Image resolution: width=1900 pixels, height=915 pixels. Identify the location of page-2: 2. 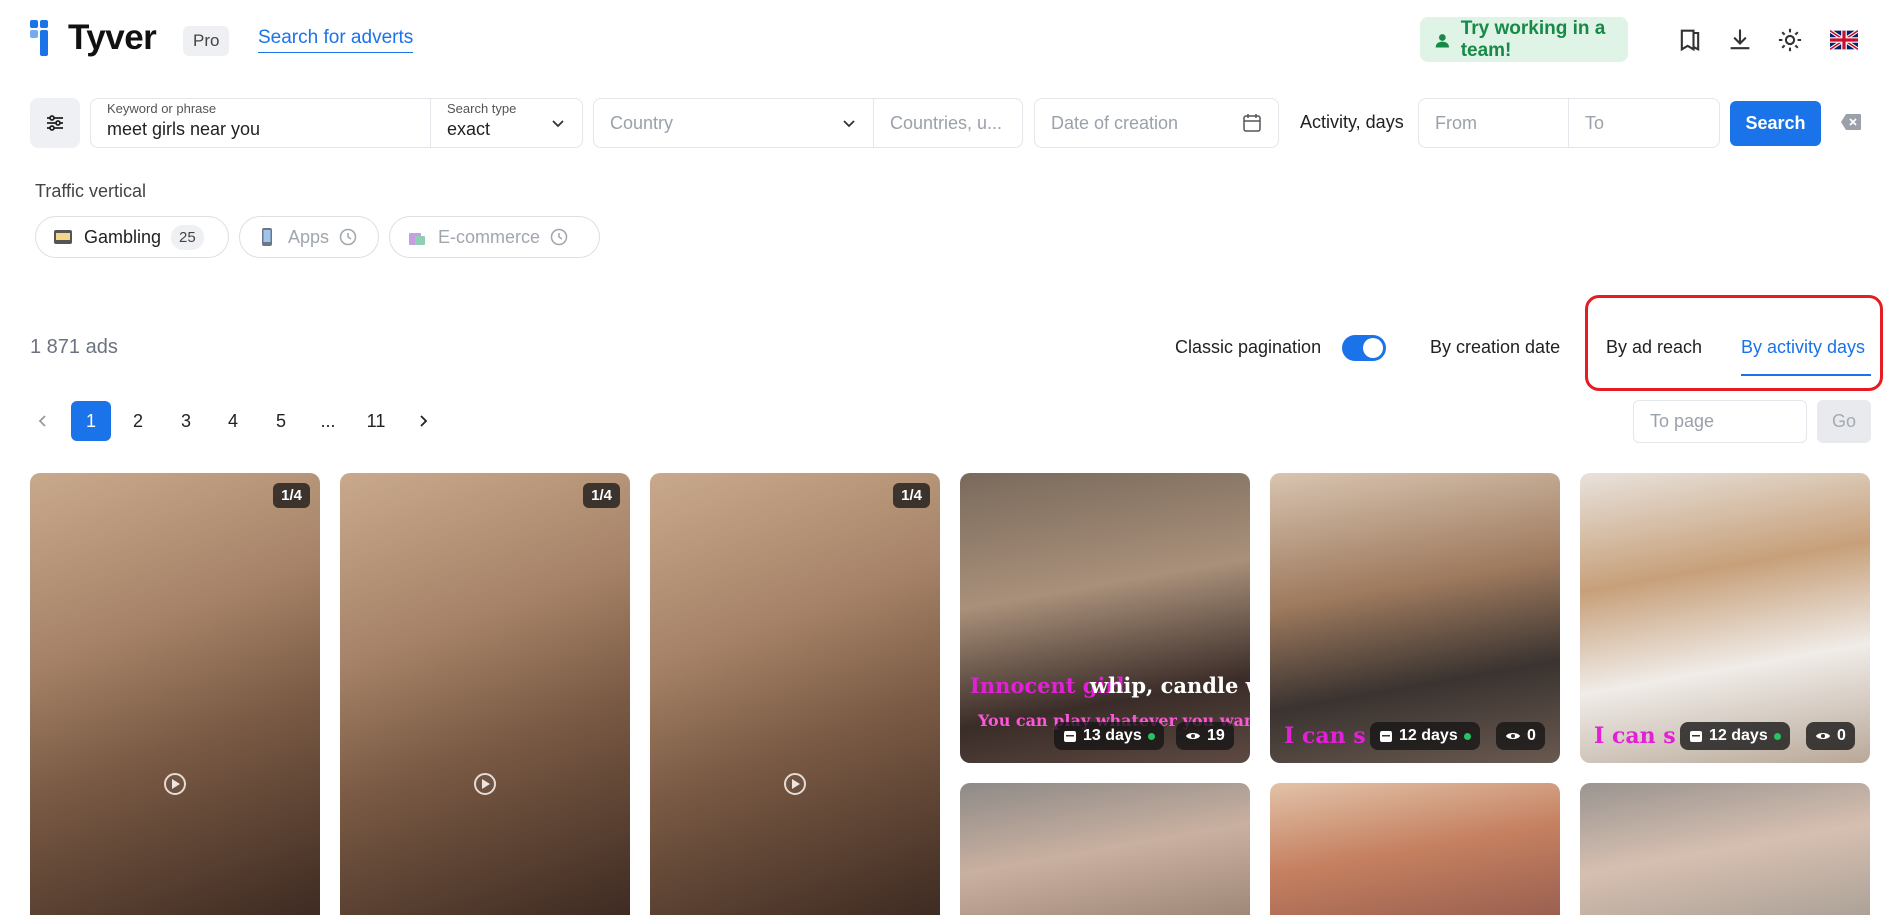
(138, 421).